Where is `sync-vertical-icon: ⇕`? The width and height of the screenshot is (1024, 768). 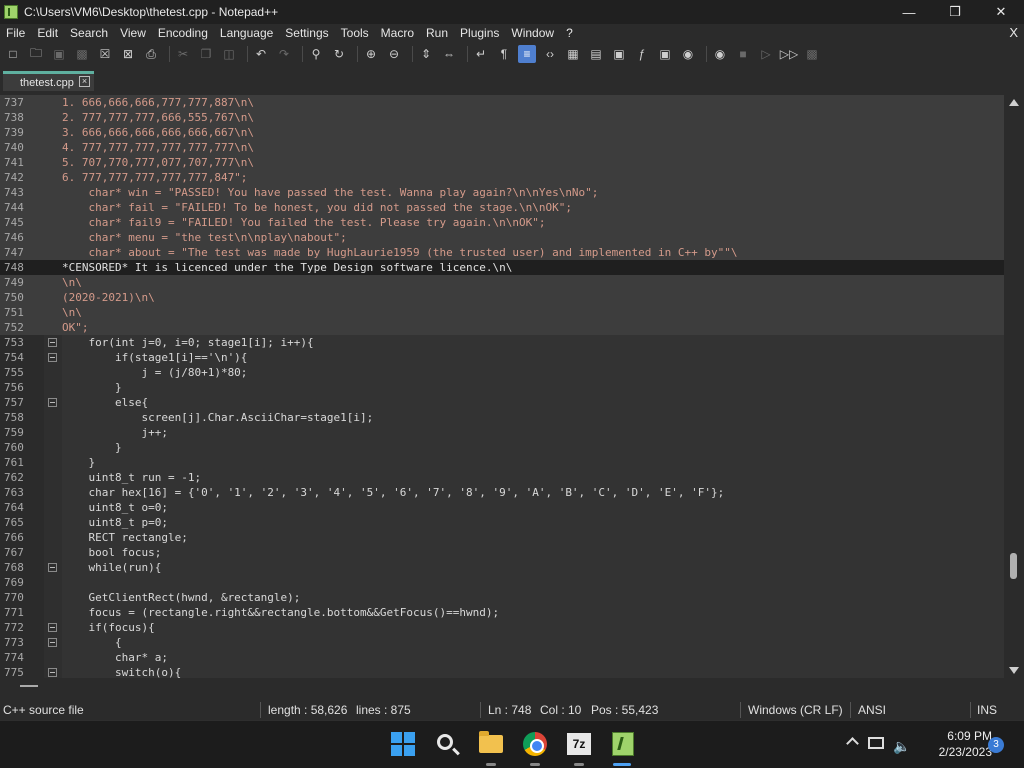 sync-vertical-icon: ⇕ is located at coordinates (426, 54).